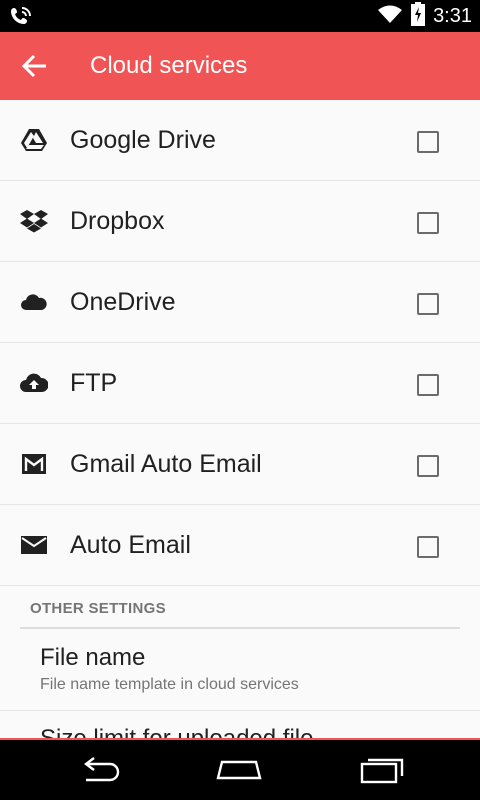  What do you see at coordinates (418, 16) in the screenshot?
I see `battery-charging-icon` at bounding box center [418, 16].